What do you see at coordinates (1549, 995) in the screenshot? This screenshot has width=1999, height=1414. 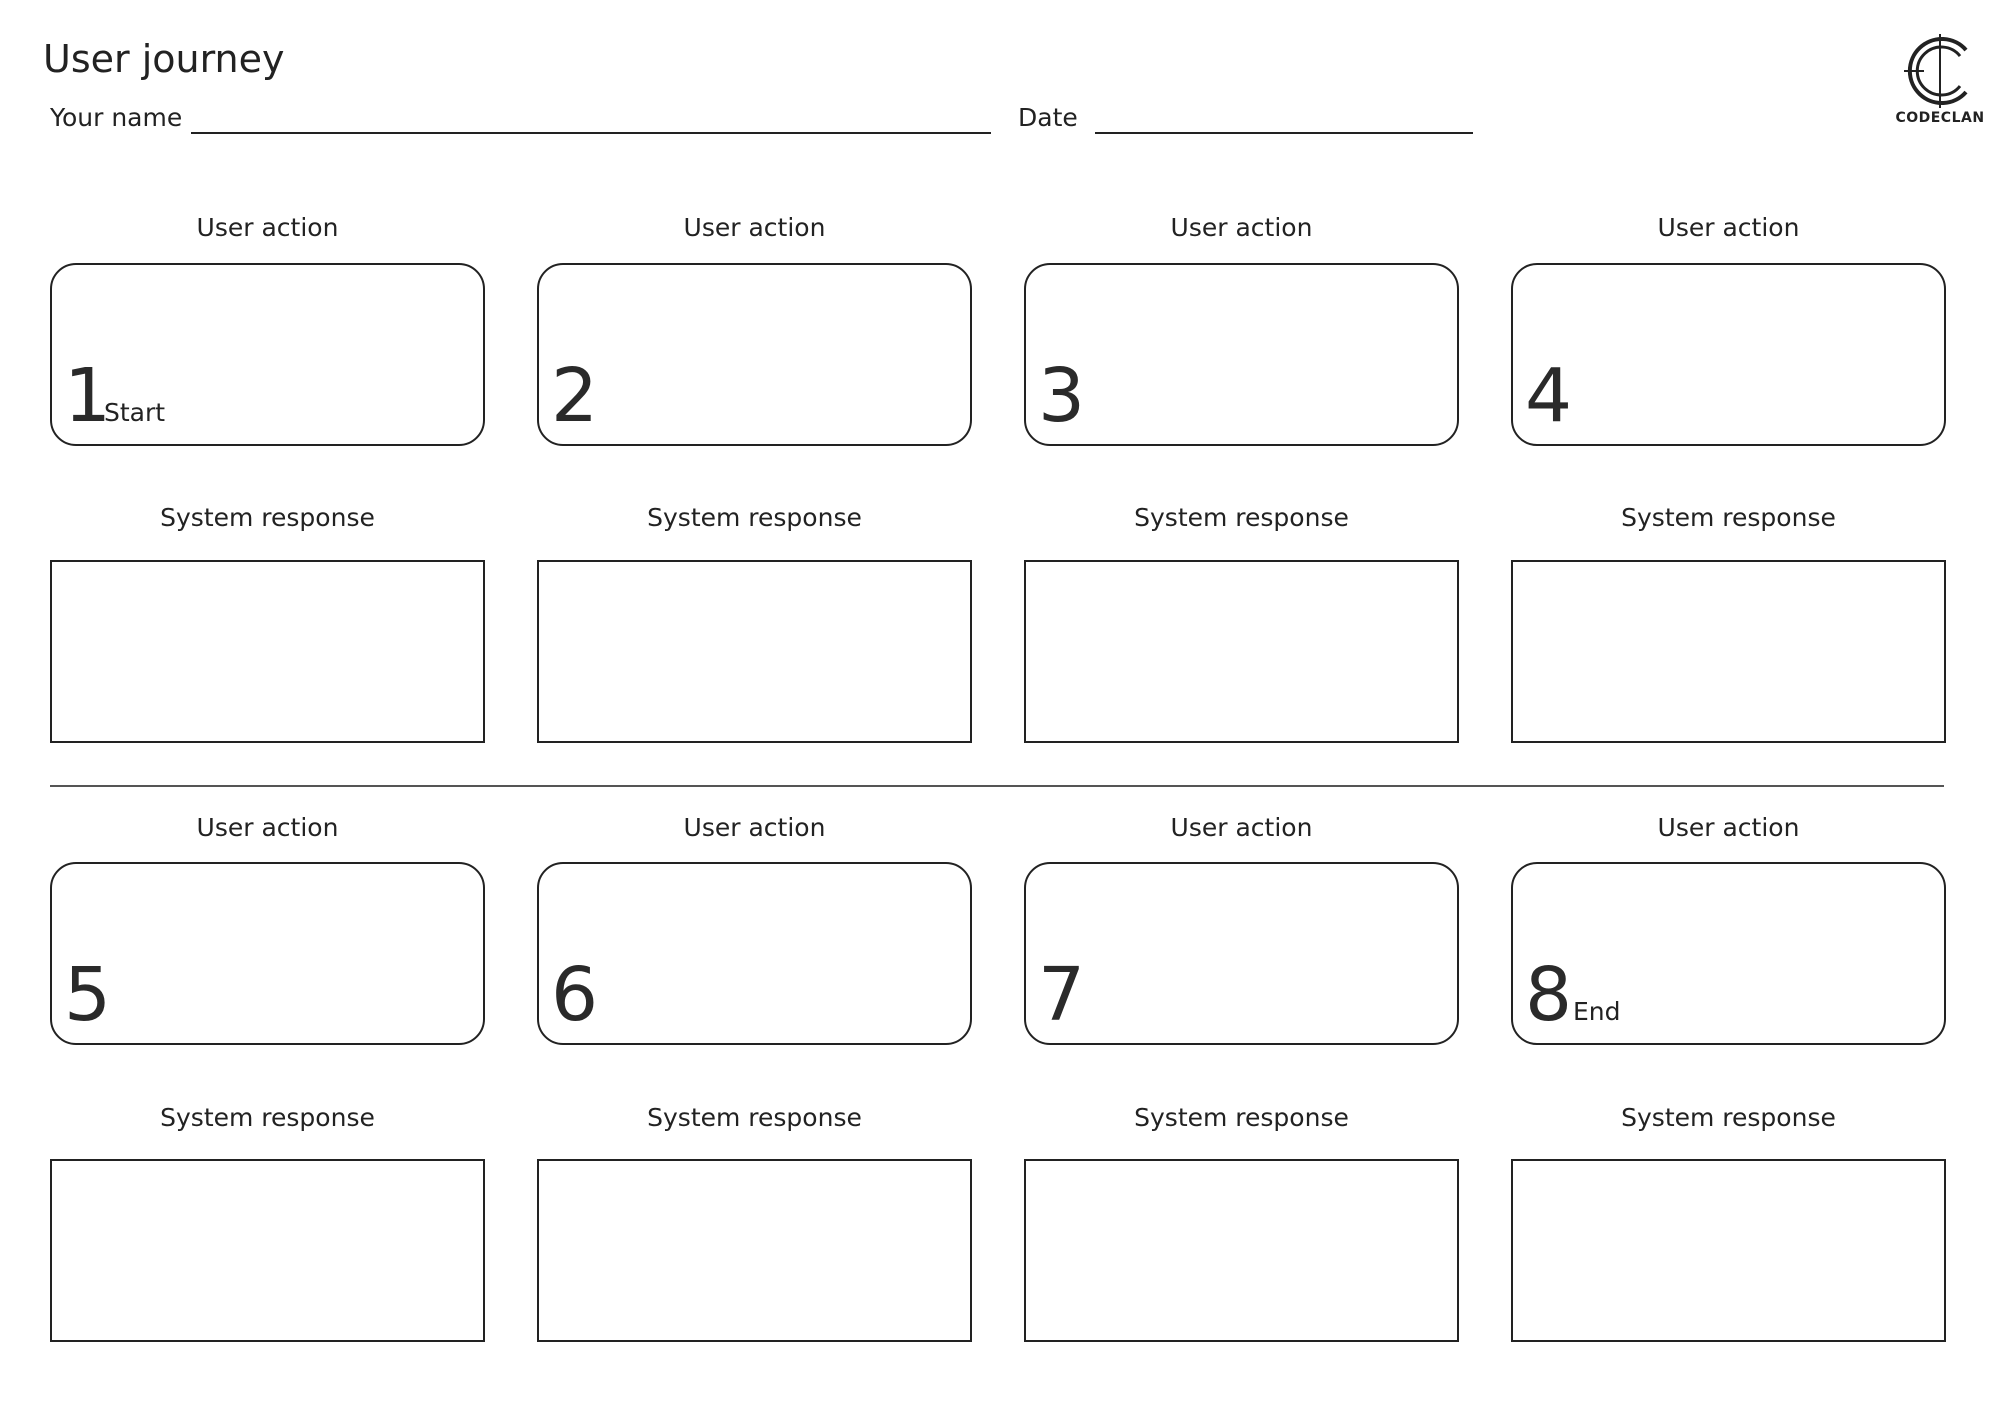 I see `step-number: 8` at bounding box center [1549, 995].